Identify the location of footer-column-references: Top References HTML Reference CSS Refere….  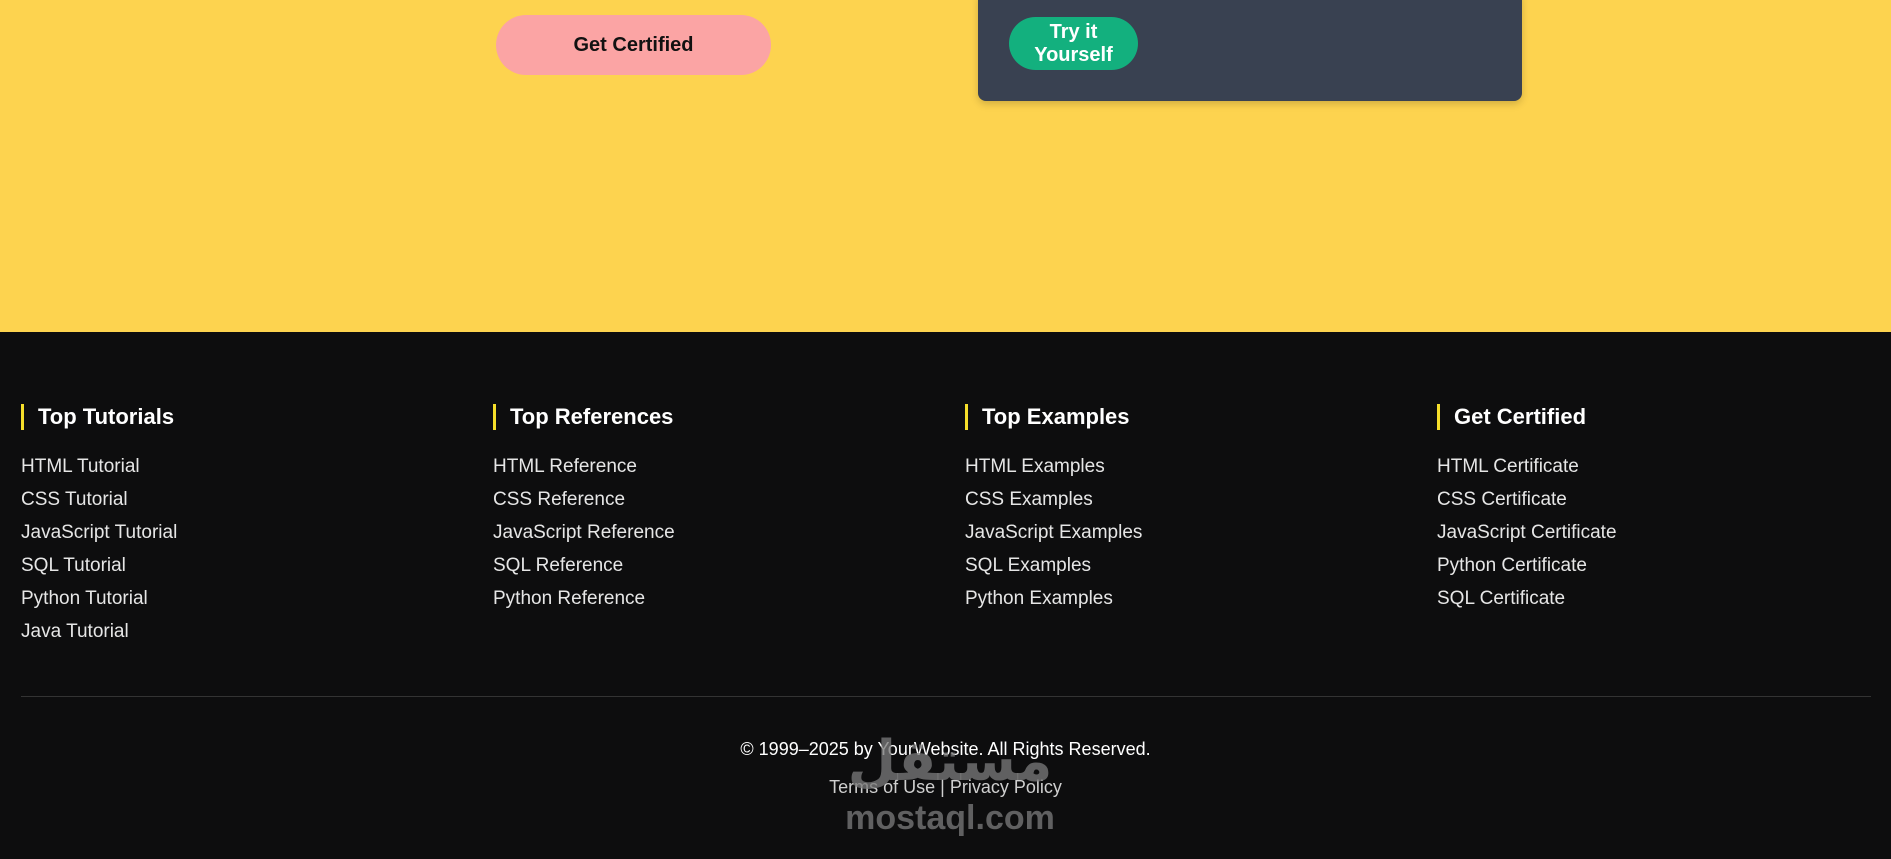
(713, 509).